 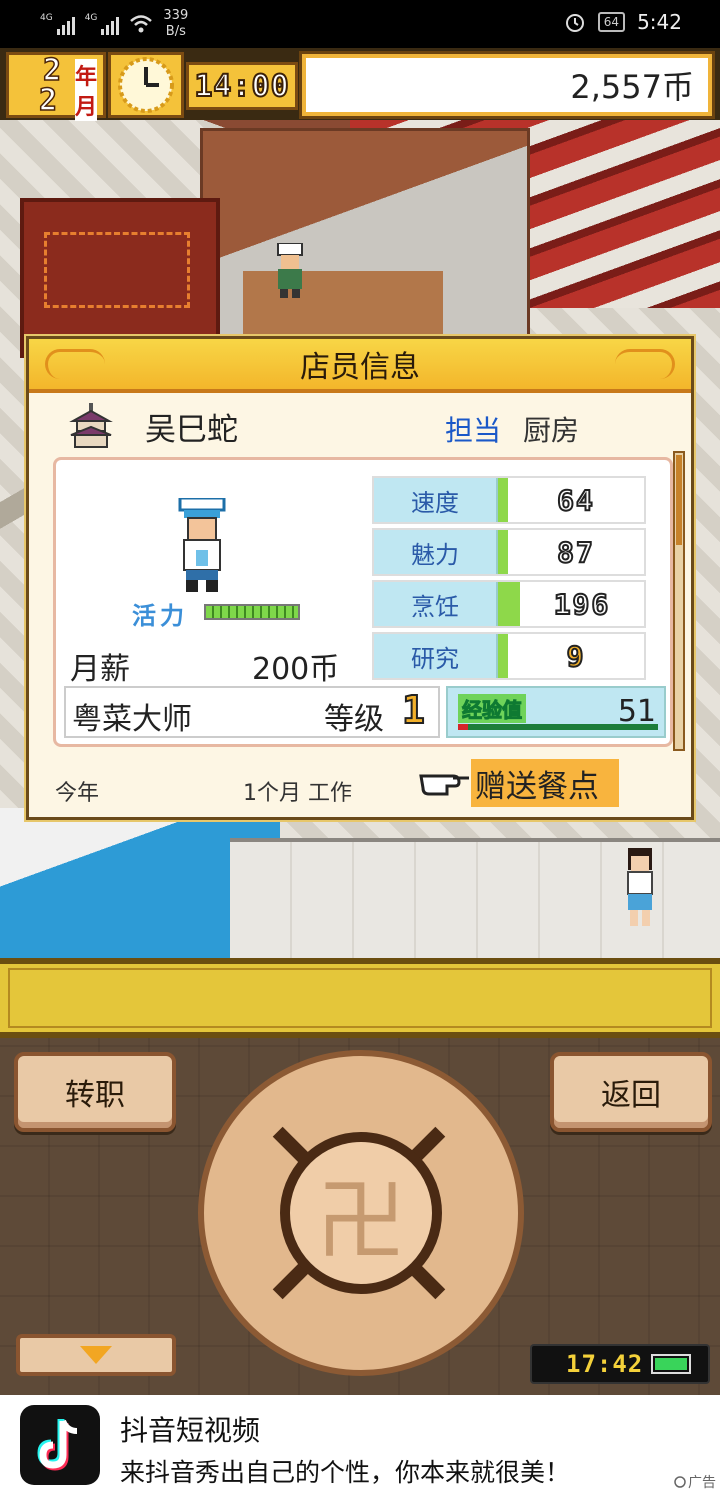 What do you see at coordinates (354, 719) in the screenshot?
I see `level-label: 等级` at bounding box center [354, 719].